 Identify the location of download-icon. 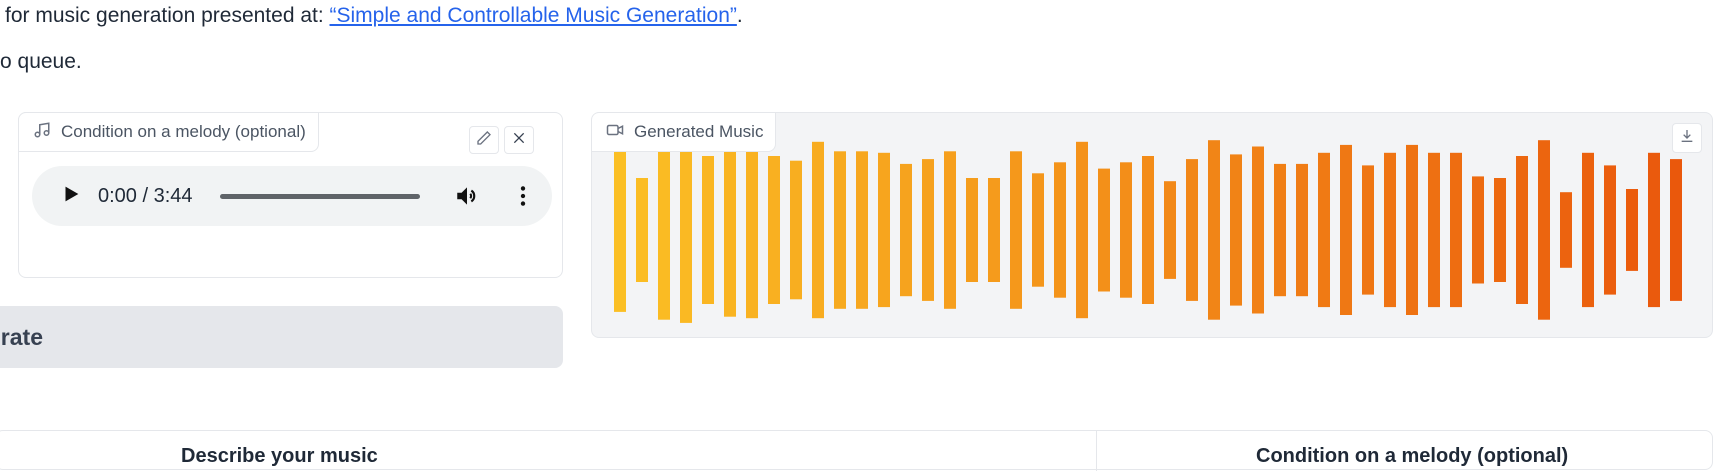
(1687, 138).